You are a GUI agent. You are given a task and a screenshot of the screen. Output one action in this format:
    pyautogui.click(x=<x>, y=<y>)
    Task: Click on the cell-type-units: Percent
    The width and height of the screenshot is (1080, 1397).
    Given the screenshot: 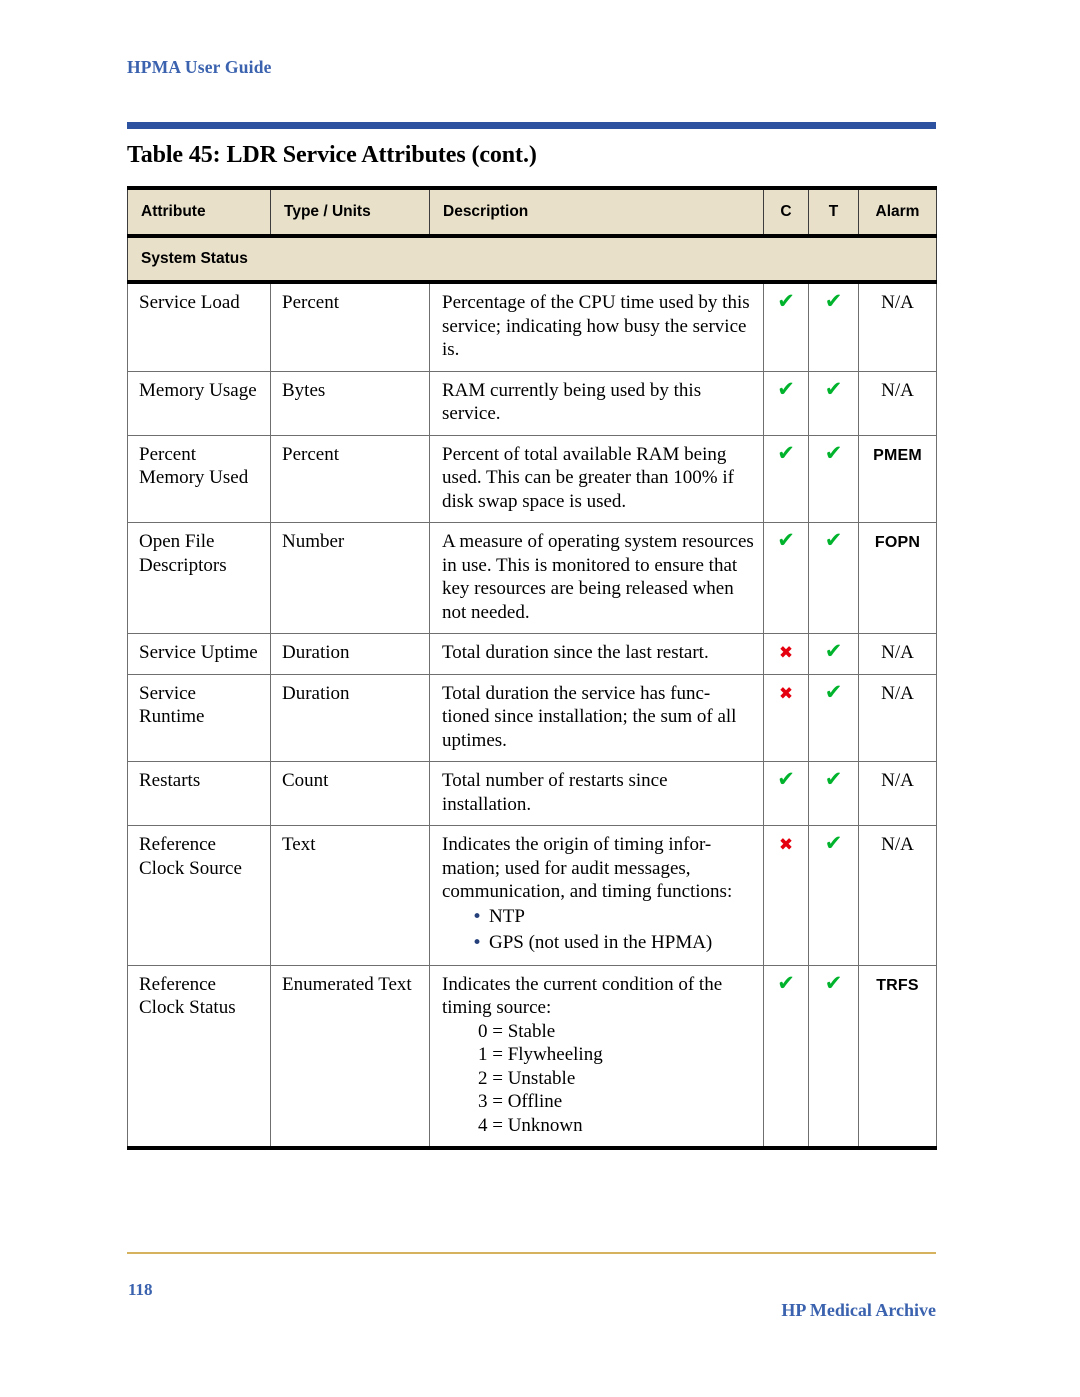 What is the action you would take?
    pyautogui.click(x=350, y=326)
    